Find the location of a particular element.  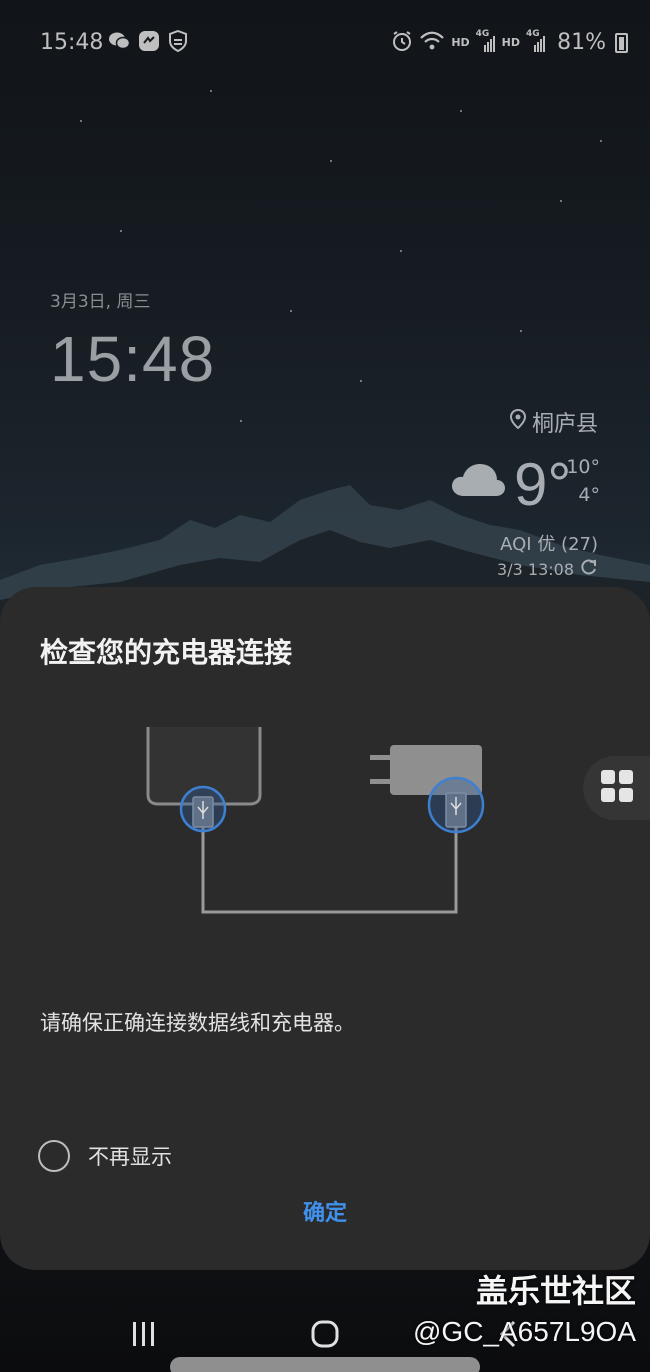

recents-button is located at coordinates (144, 1336).